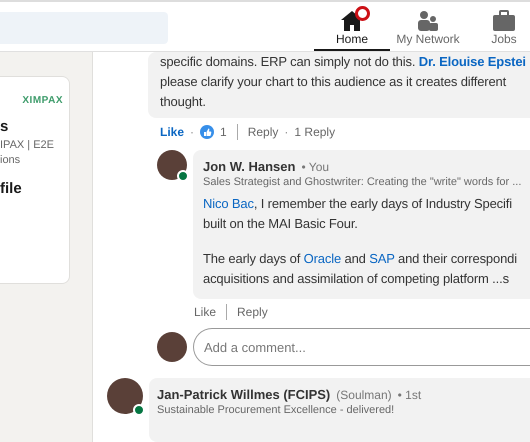 The height and width of the screenshot is (442, 530). Describe the element at coordinates (358, 203) in the screenshot. I see `comment-text: Nico Bac, I remember the early days of Industry Specifi` at that location.